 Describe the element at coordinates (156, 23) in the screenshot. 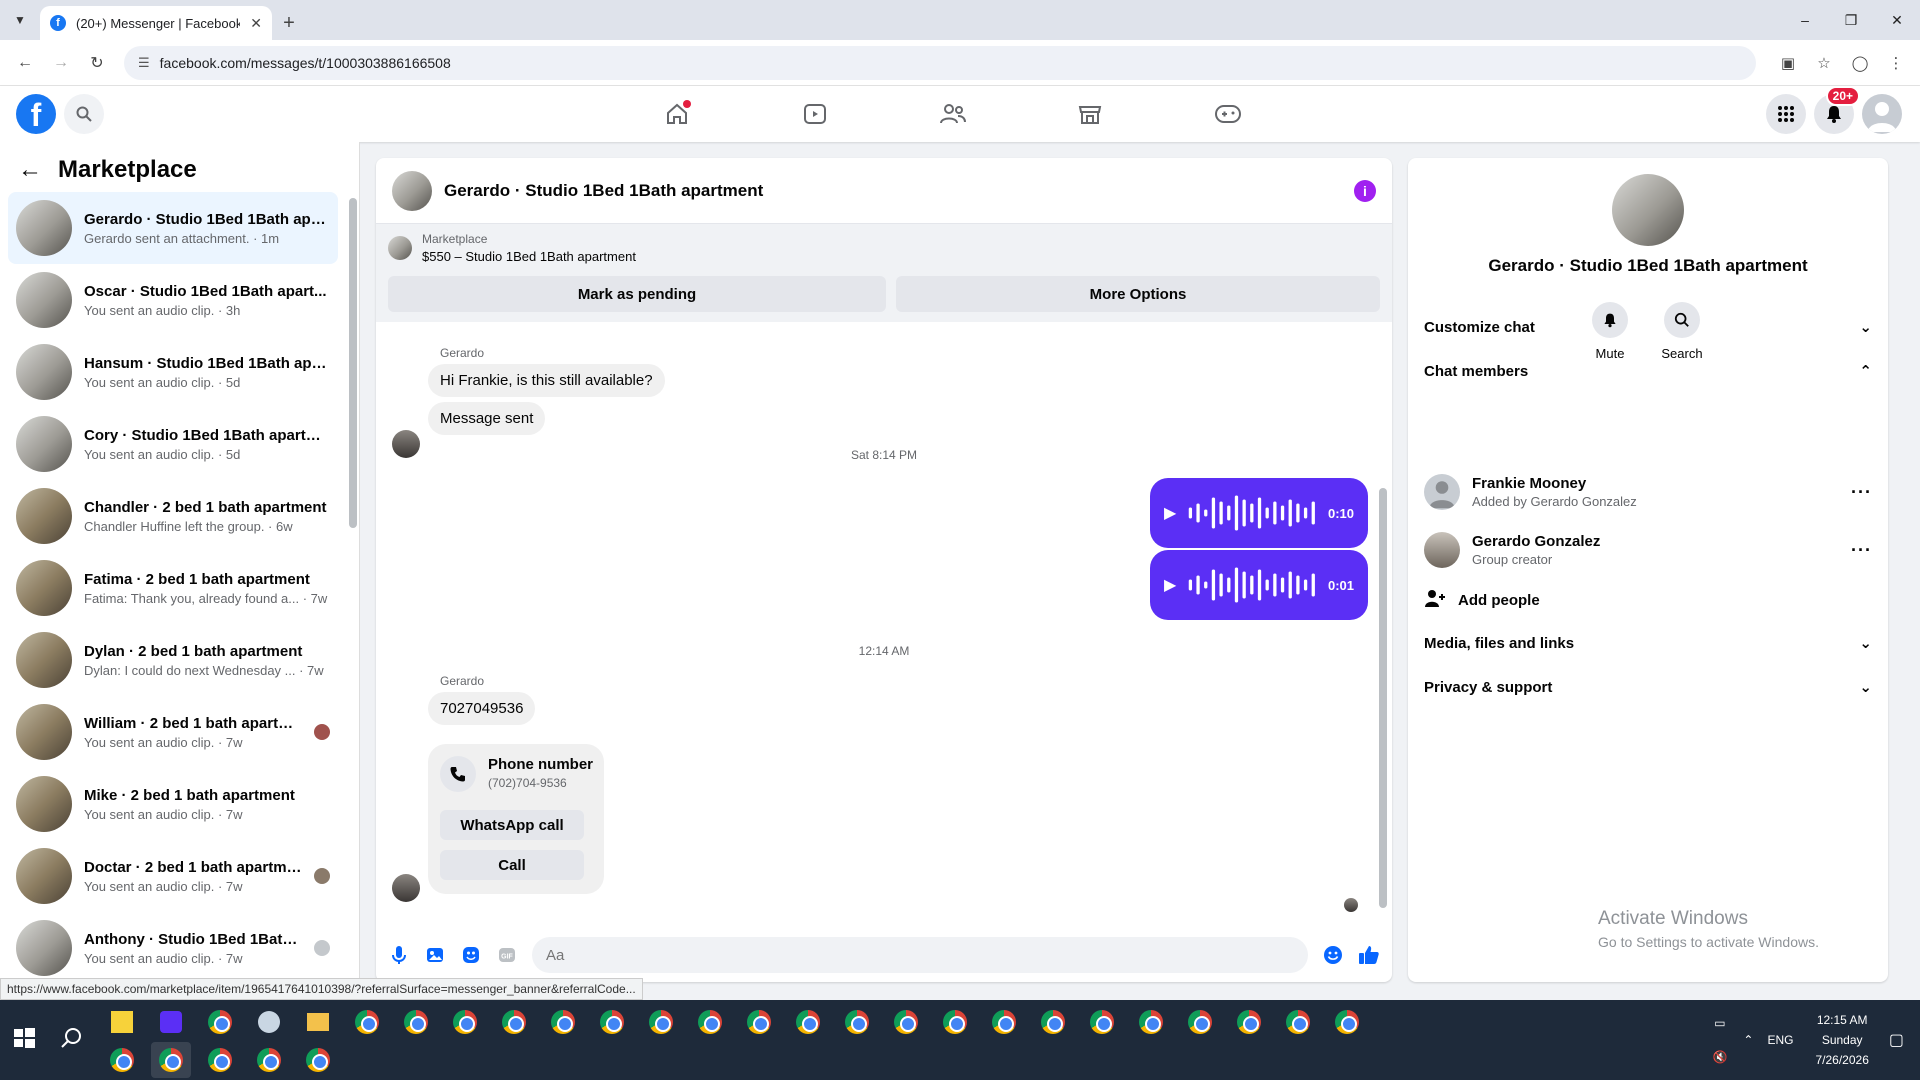

I see `browser-tab: f (20+) Messenger | Facebook ✕` at that location.